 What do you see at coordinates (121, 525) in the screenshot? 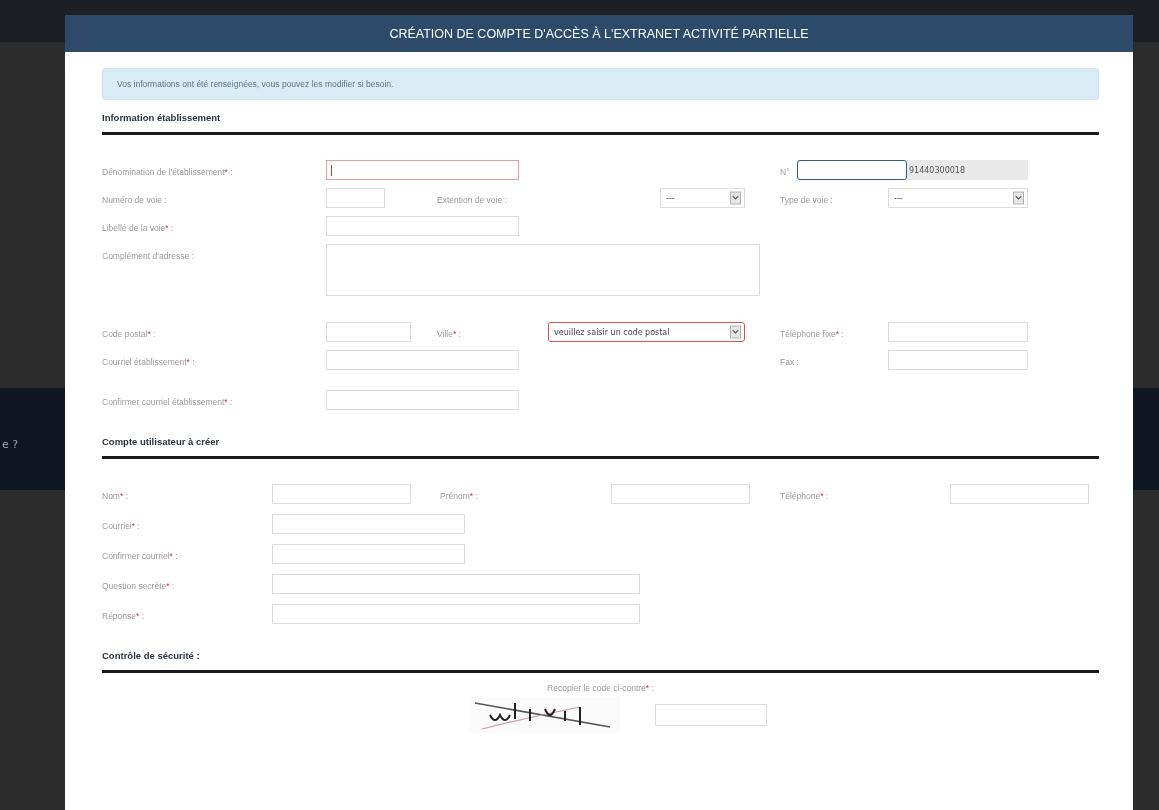
I see `field-label: Courriel* :` at bounding box center [121, 525].